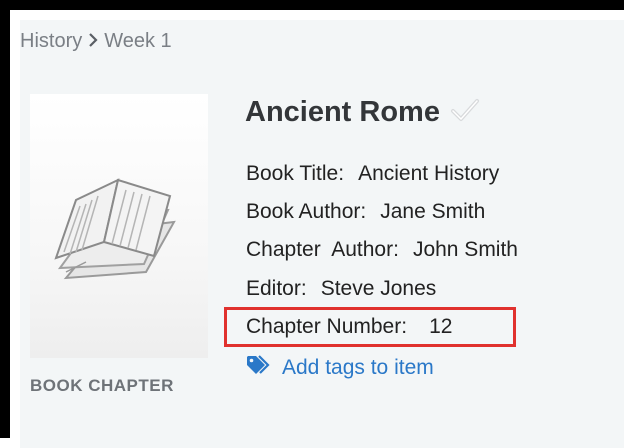  I want to click on book-title-row: Book Title: Ancient History, so click(372, 174).